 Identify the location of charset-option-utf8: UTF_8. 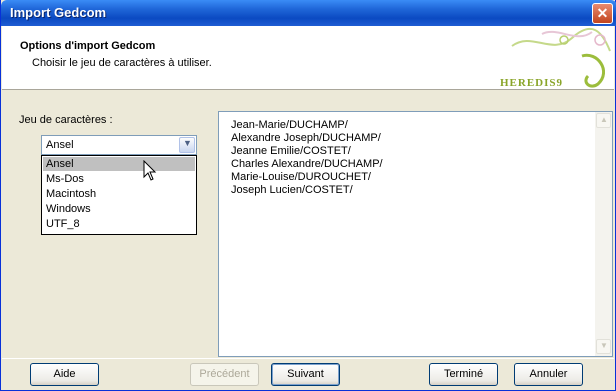
(119, 224).